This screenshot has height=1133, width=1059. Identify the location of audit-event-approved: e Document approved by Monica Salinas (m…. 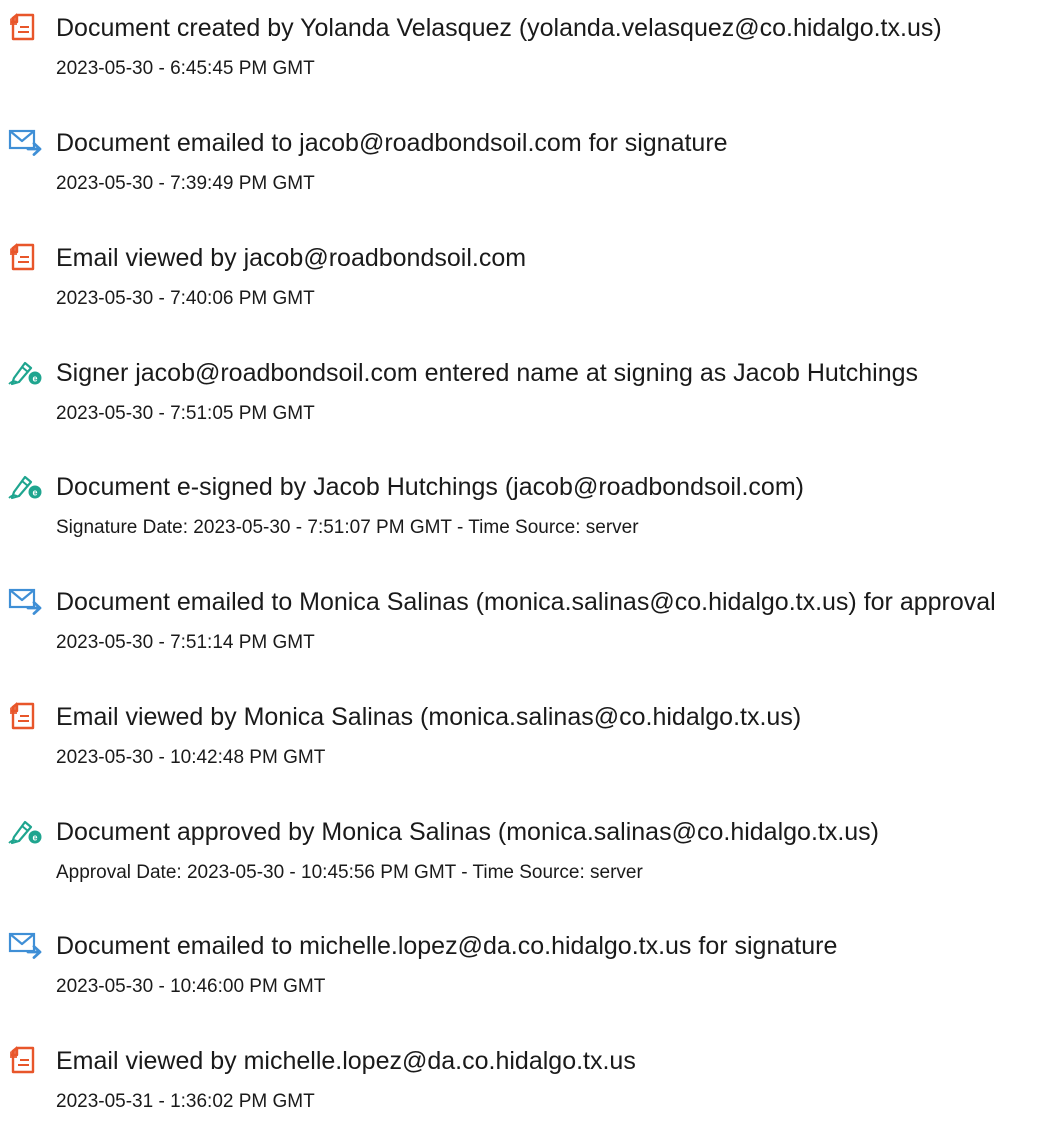
(529, 854).